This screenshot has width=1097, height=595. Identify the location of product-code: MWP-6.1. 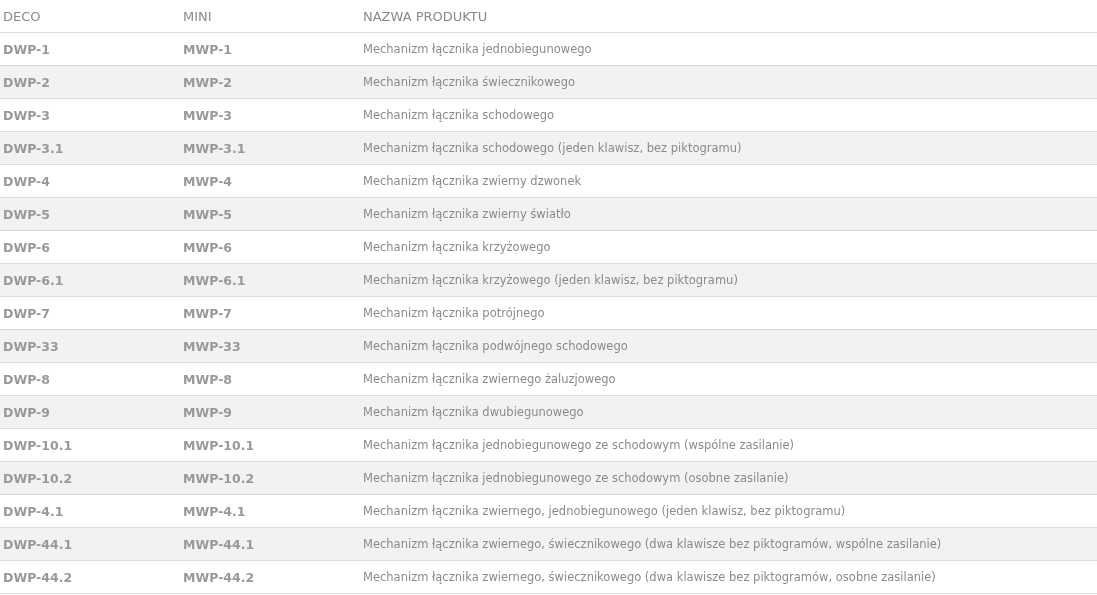
(270, 280).